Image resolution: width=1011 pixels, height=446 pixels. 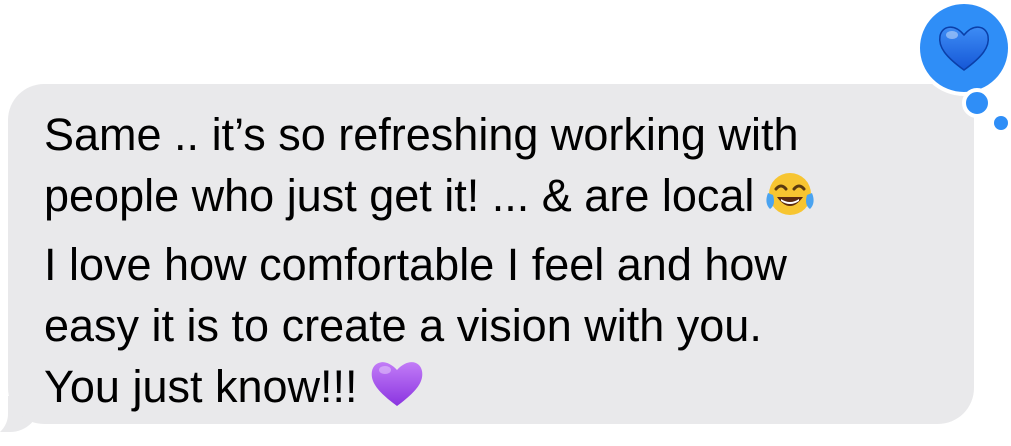 What do you see at coordinates (201, 386) in the screenshot?
I see `message-line-text: You just know!!!` at bounding box center [201, 386].